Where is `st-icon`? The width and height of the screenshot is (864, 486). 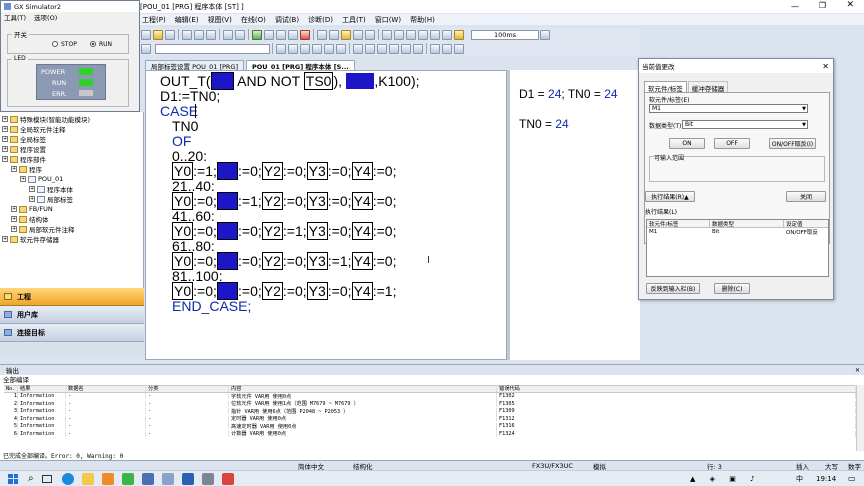
st-icon is located at coordinates (293, 48).